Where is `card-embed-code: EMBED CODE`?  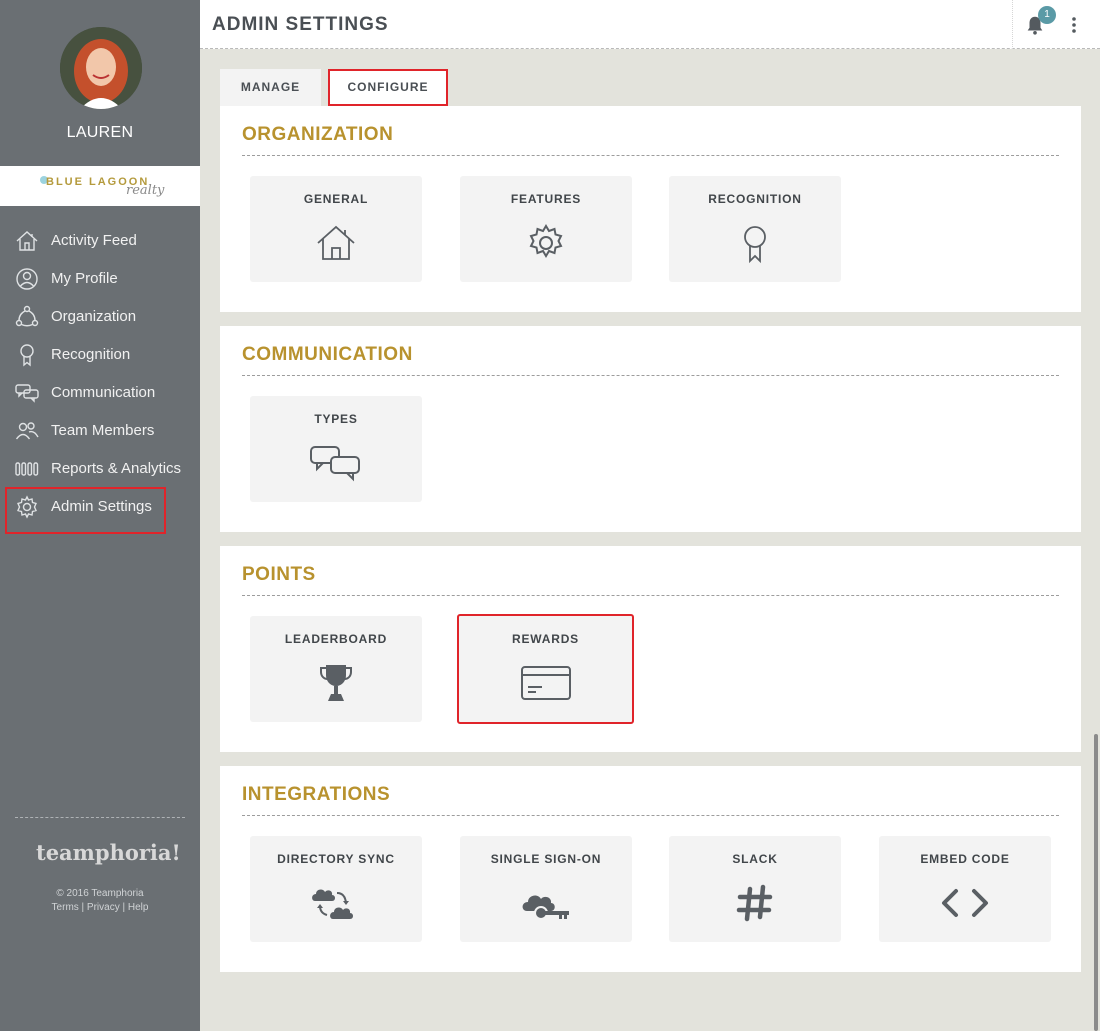
card-embed-code: EMBED CODE is located at coordinates (965, 889).